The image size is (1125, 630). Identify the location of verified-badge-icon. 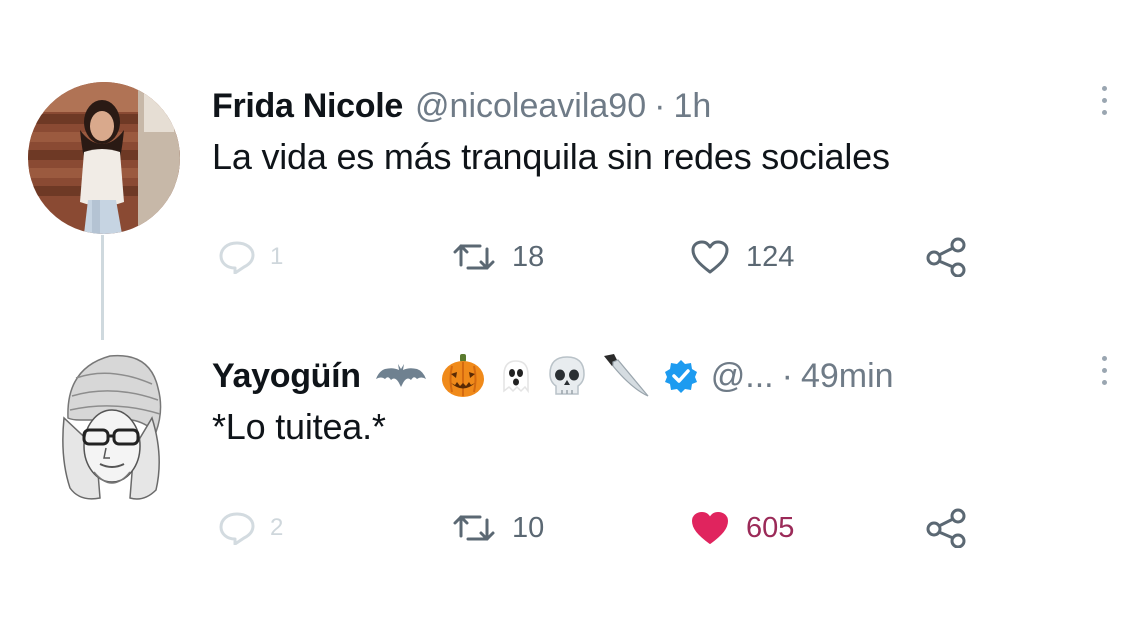
(680, 376).